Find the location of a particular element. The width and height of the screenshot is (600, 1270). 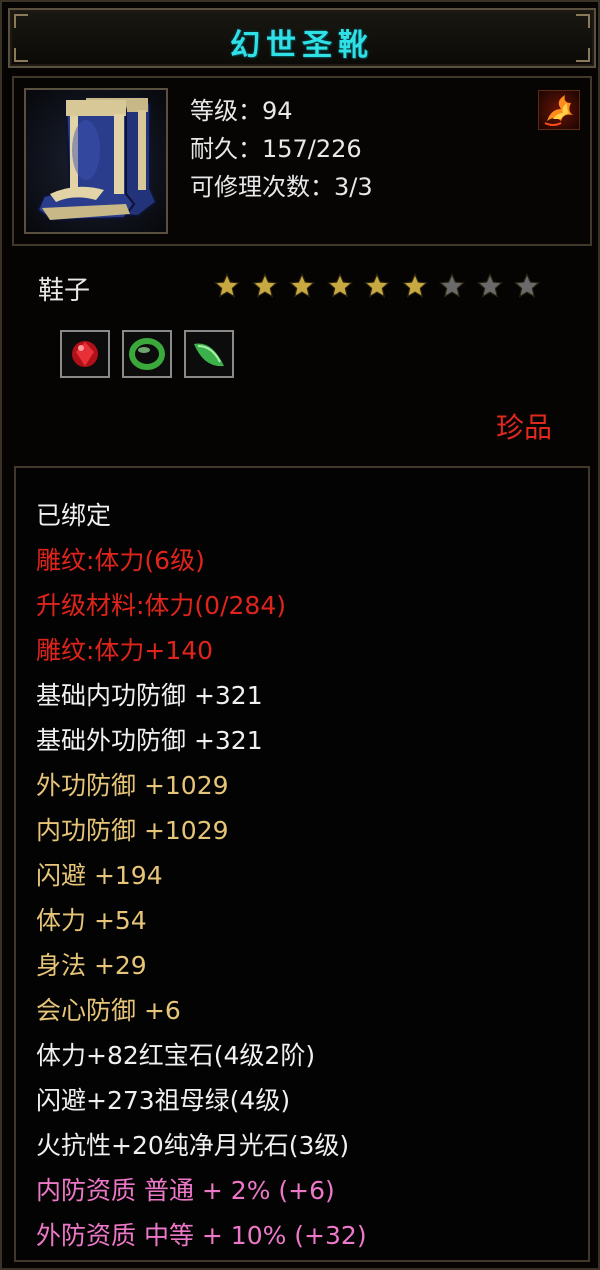

attribute-line: 升级材料:体力(0/284) is located at coordinates (161, 605).